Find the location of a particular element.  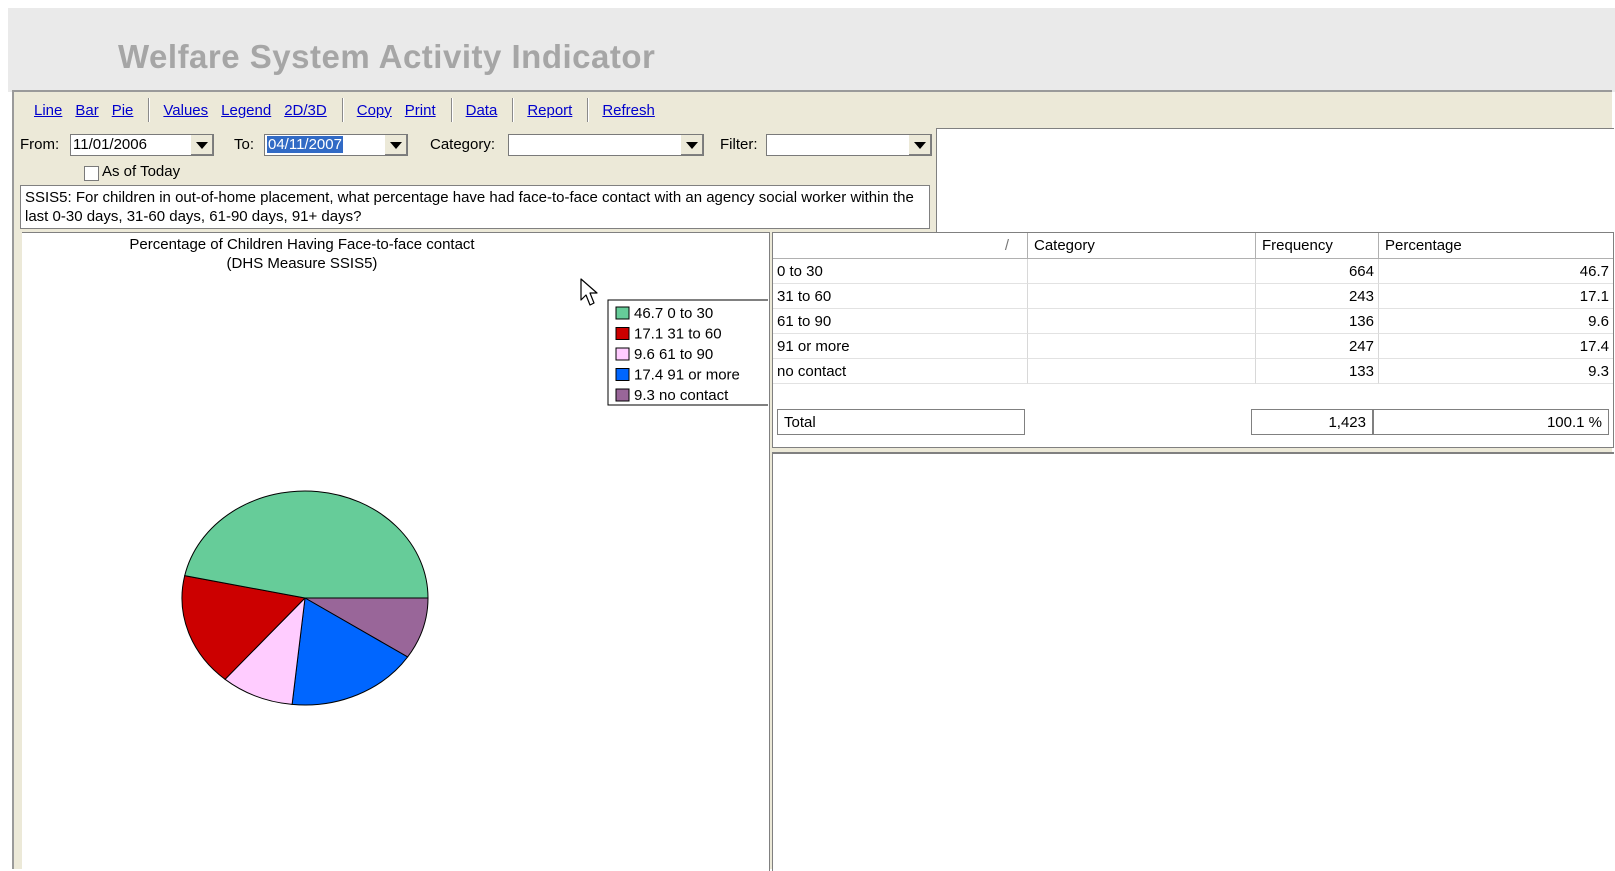

app-title: Welfare System Activity Indicator is located at coordinates (387, 56).